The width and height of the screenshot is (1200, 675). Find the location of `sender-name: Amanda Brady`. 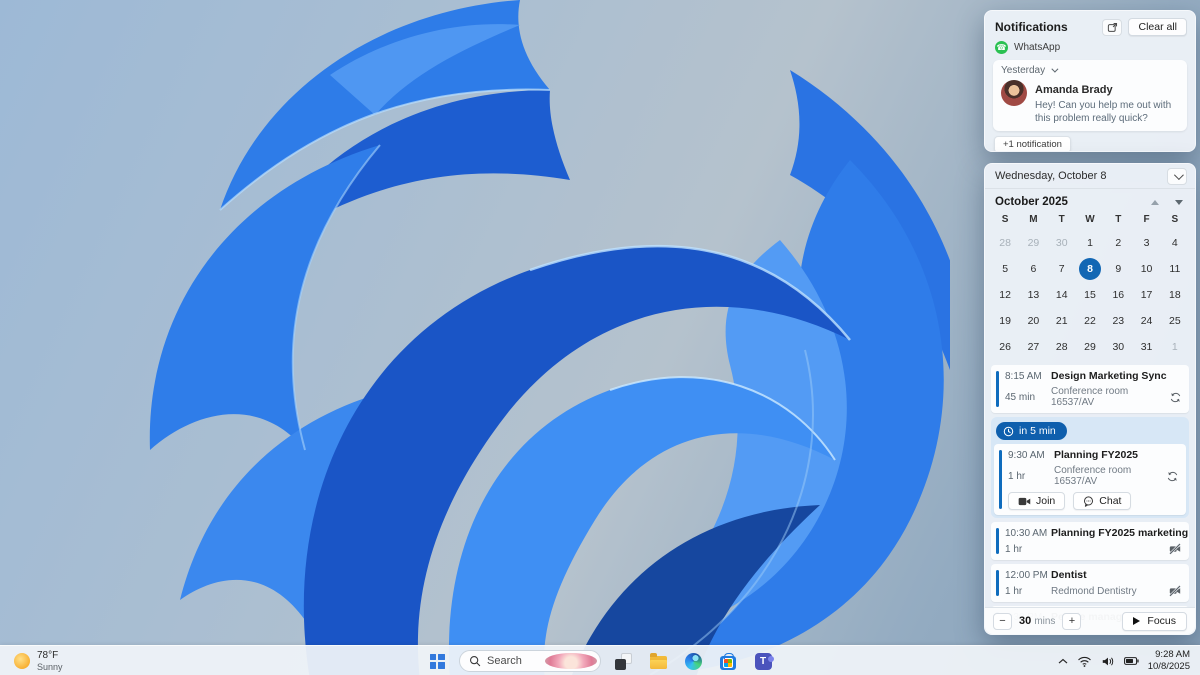

sender-name: Amanda Brady is located at coordinates (1074, 90).